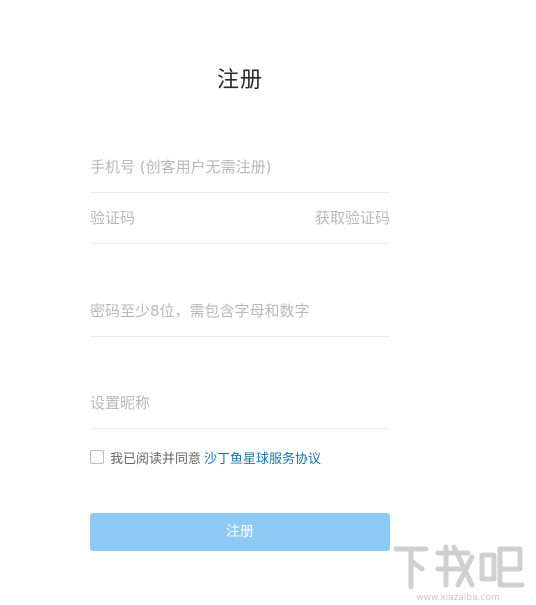  Describe the element at coordinates (156, 459) in the screenshot. I see `agreement-text: 我已阅读并同意` at that location.